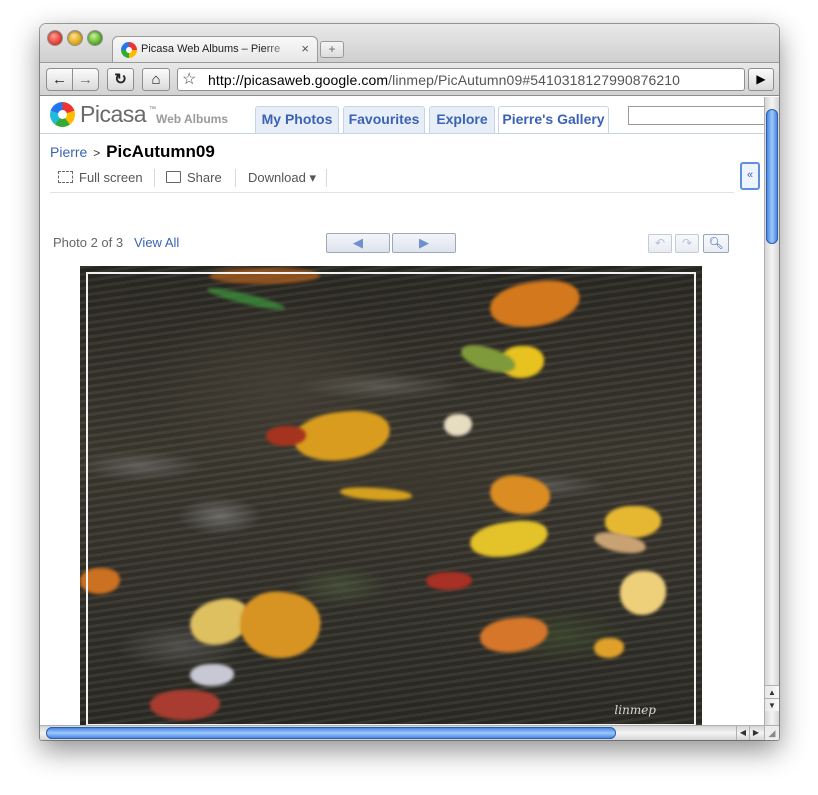  I want to click on resize-grip-icon: ◢, so click(771, 732).